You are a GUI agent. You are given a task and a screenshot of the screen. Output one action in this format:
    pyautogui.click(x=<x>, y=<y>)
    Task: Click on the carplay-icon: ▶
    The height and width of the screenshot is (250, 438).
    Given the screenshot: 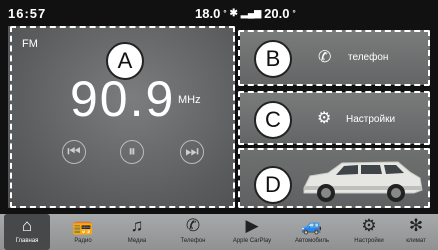 What is the action you would take?
    pyautogui.click(x=252, y=225)
    